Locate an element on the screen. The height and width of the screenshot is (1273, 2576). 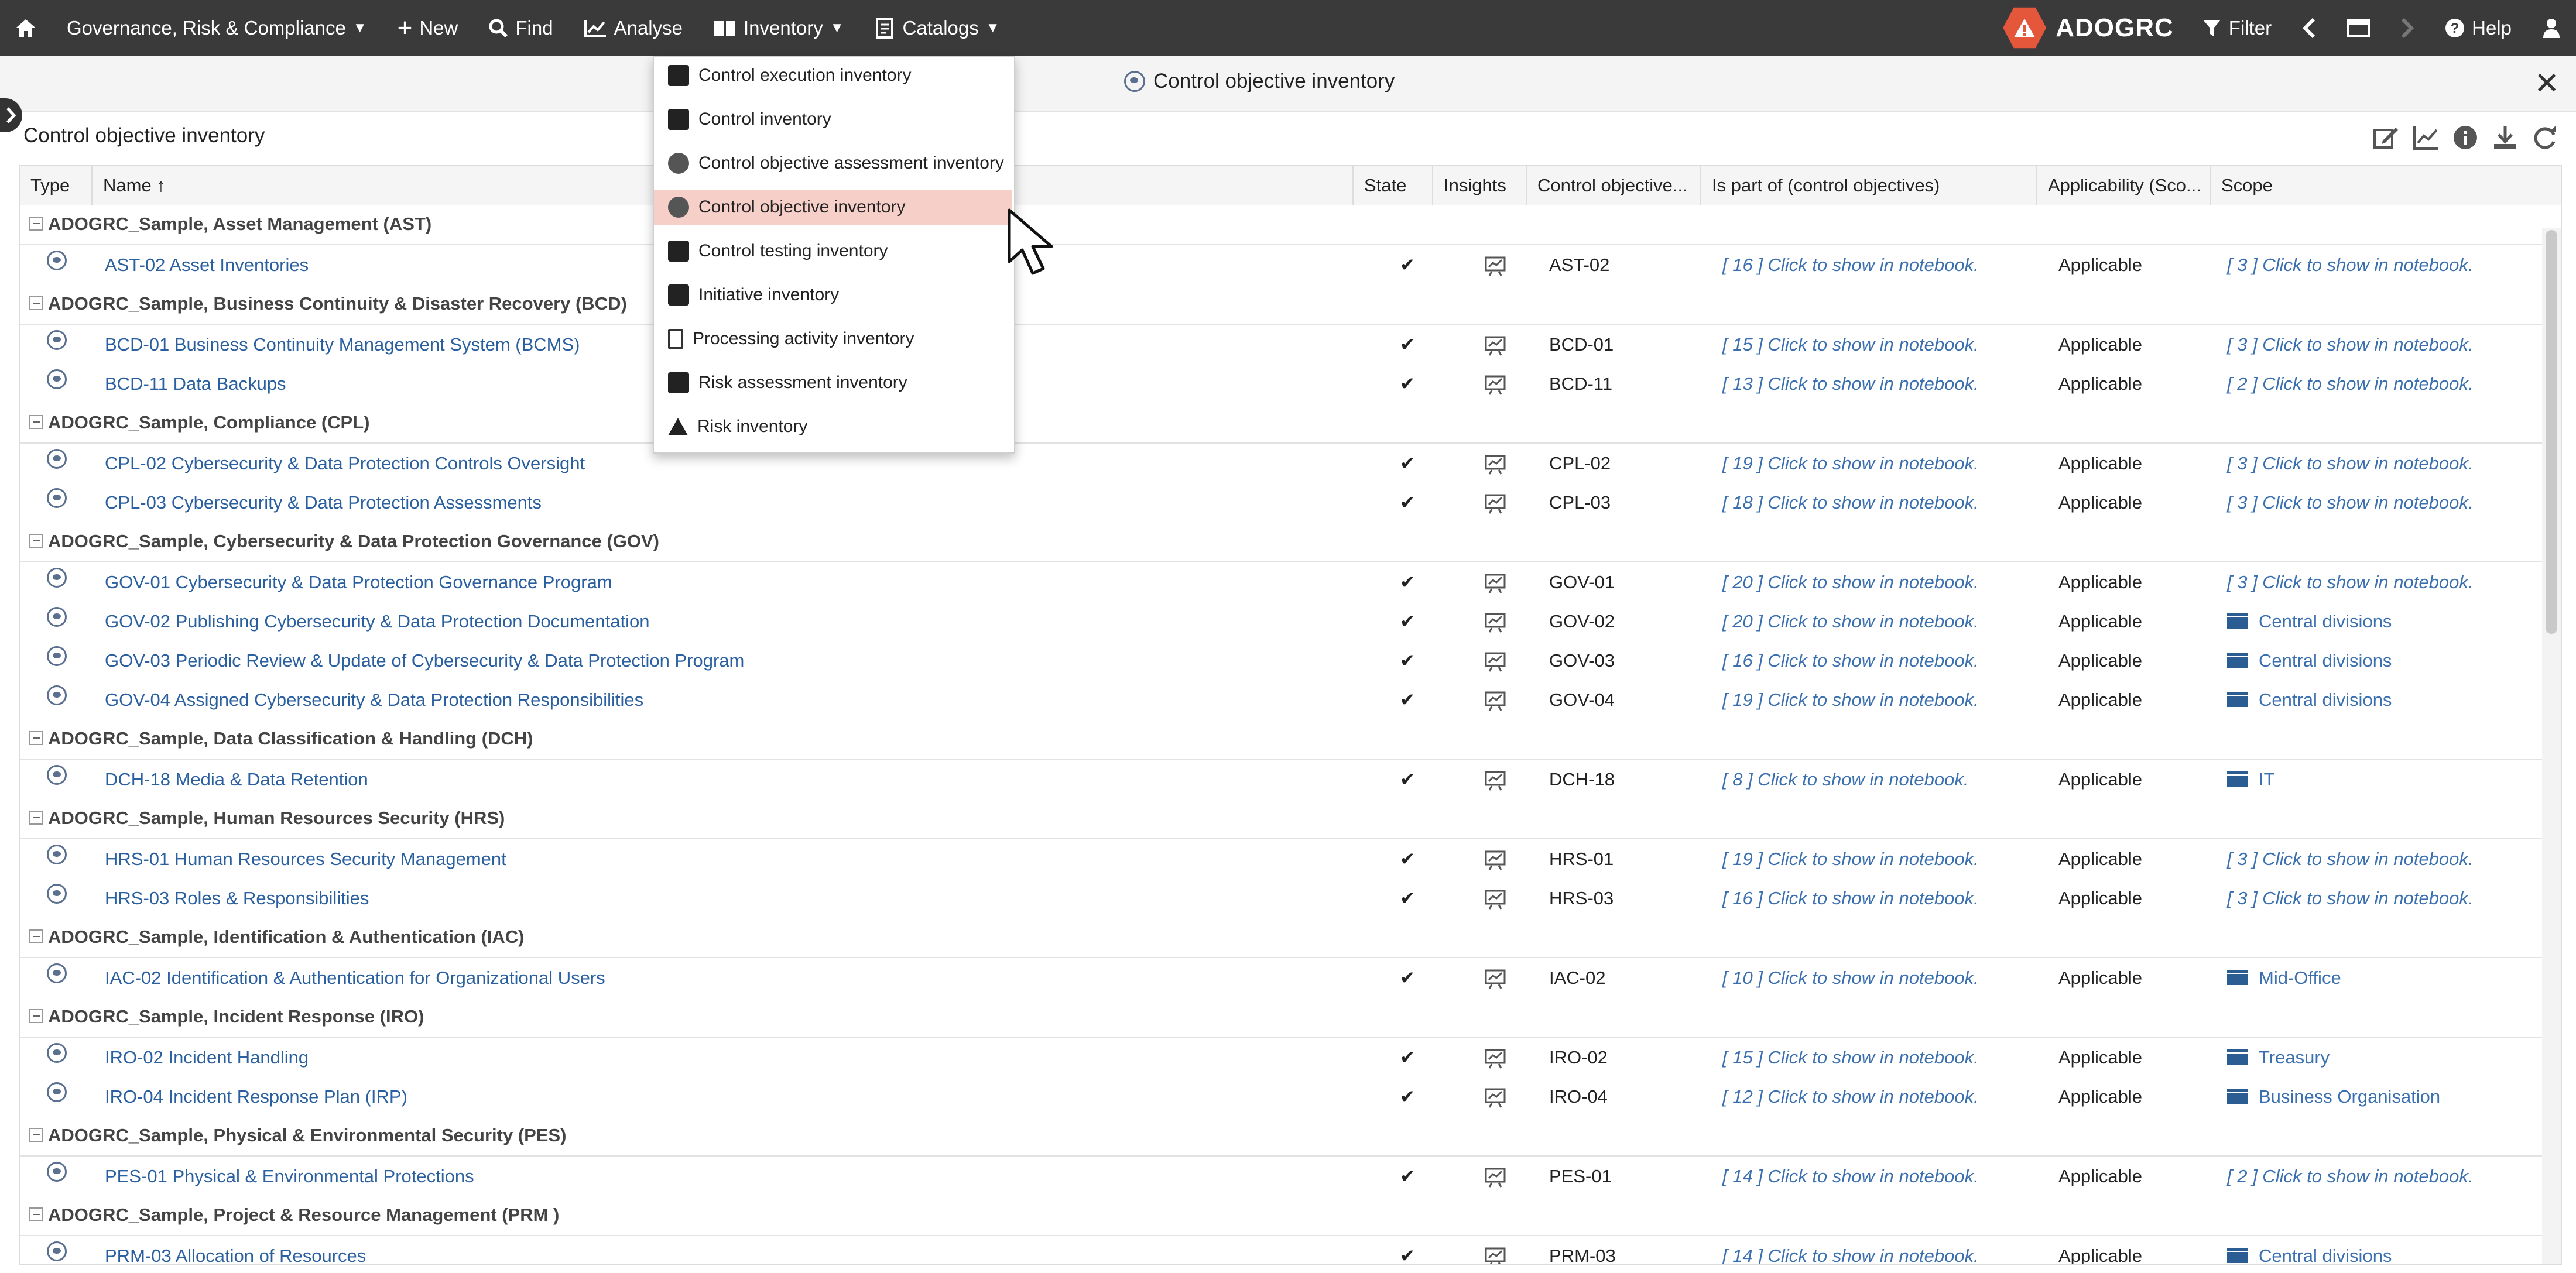
home-button is located at coordinates (26, 28).